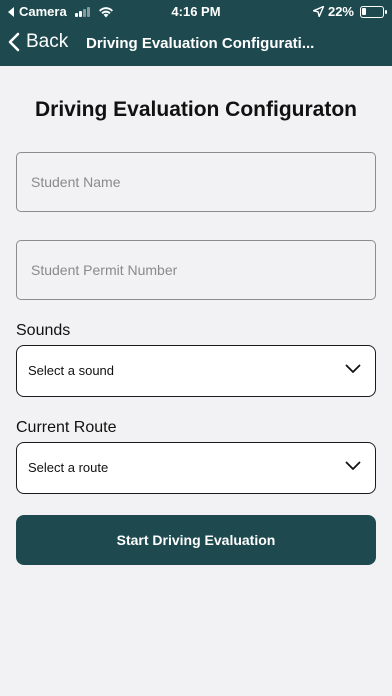  Describe the element at coordinates (373, 11) in the screenshot. I see `battery-icon` at that location.